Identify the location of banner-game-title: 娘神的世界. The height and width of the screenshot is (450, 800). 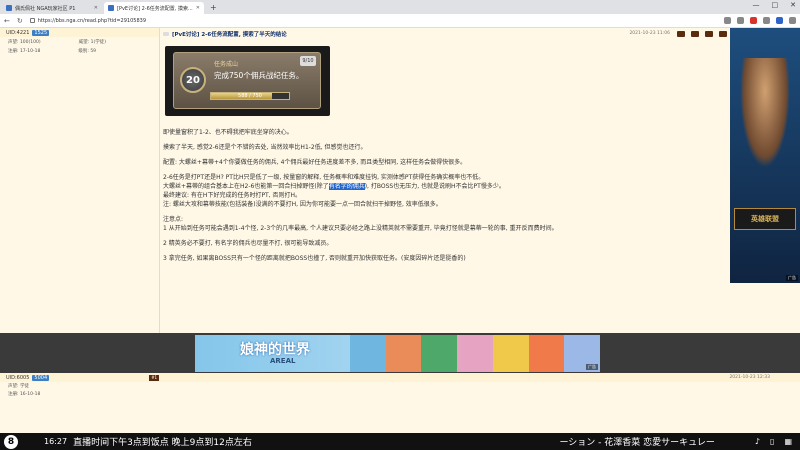
(275, 350).